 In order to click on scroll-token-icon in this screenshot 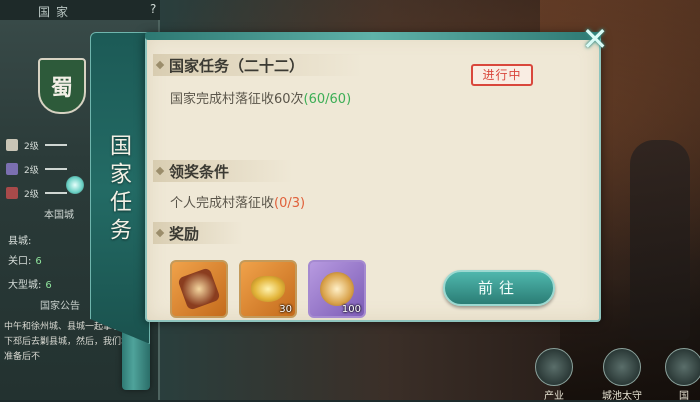, I will do `click(199, 289)`.